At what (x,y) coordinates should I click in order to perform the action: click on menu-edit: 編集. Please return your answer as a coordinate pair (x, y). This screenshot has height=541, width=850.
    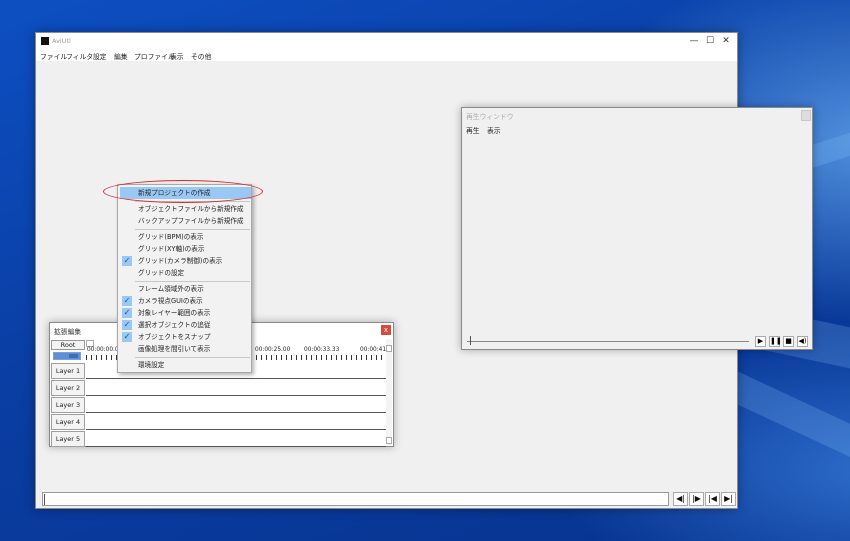
    Looking at the image, I should click on (121, 56).